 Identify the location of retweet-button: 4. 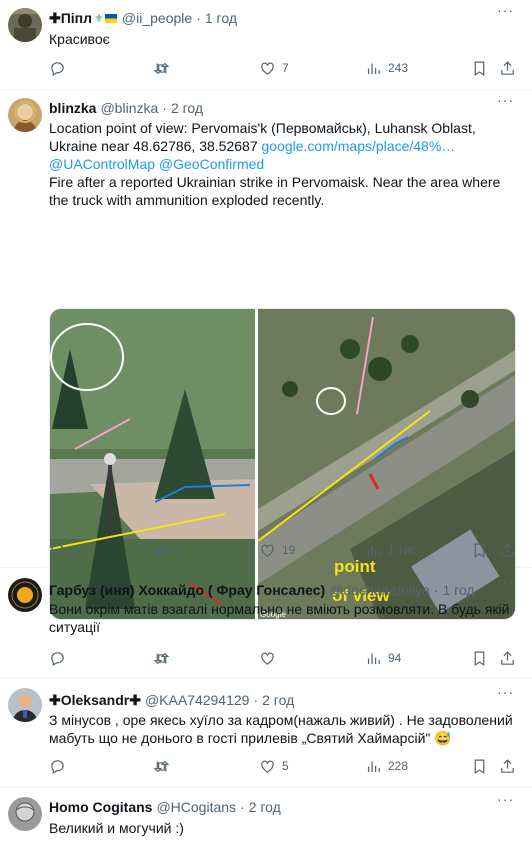
(168, 550).